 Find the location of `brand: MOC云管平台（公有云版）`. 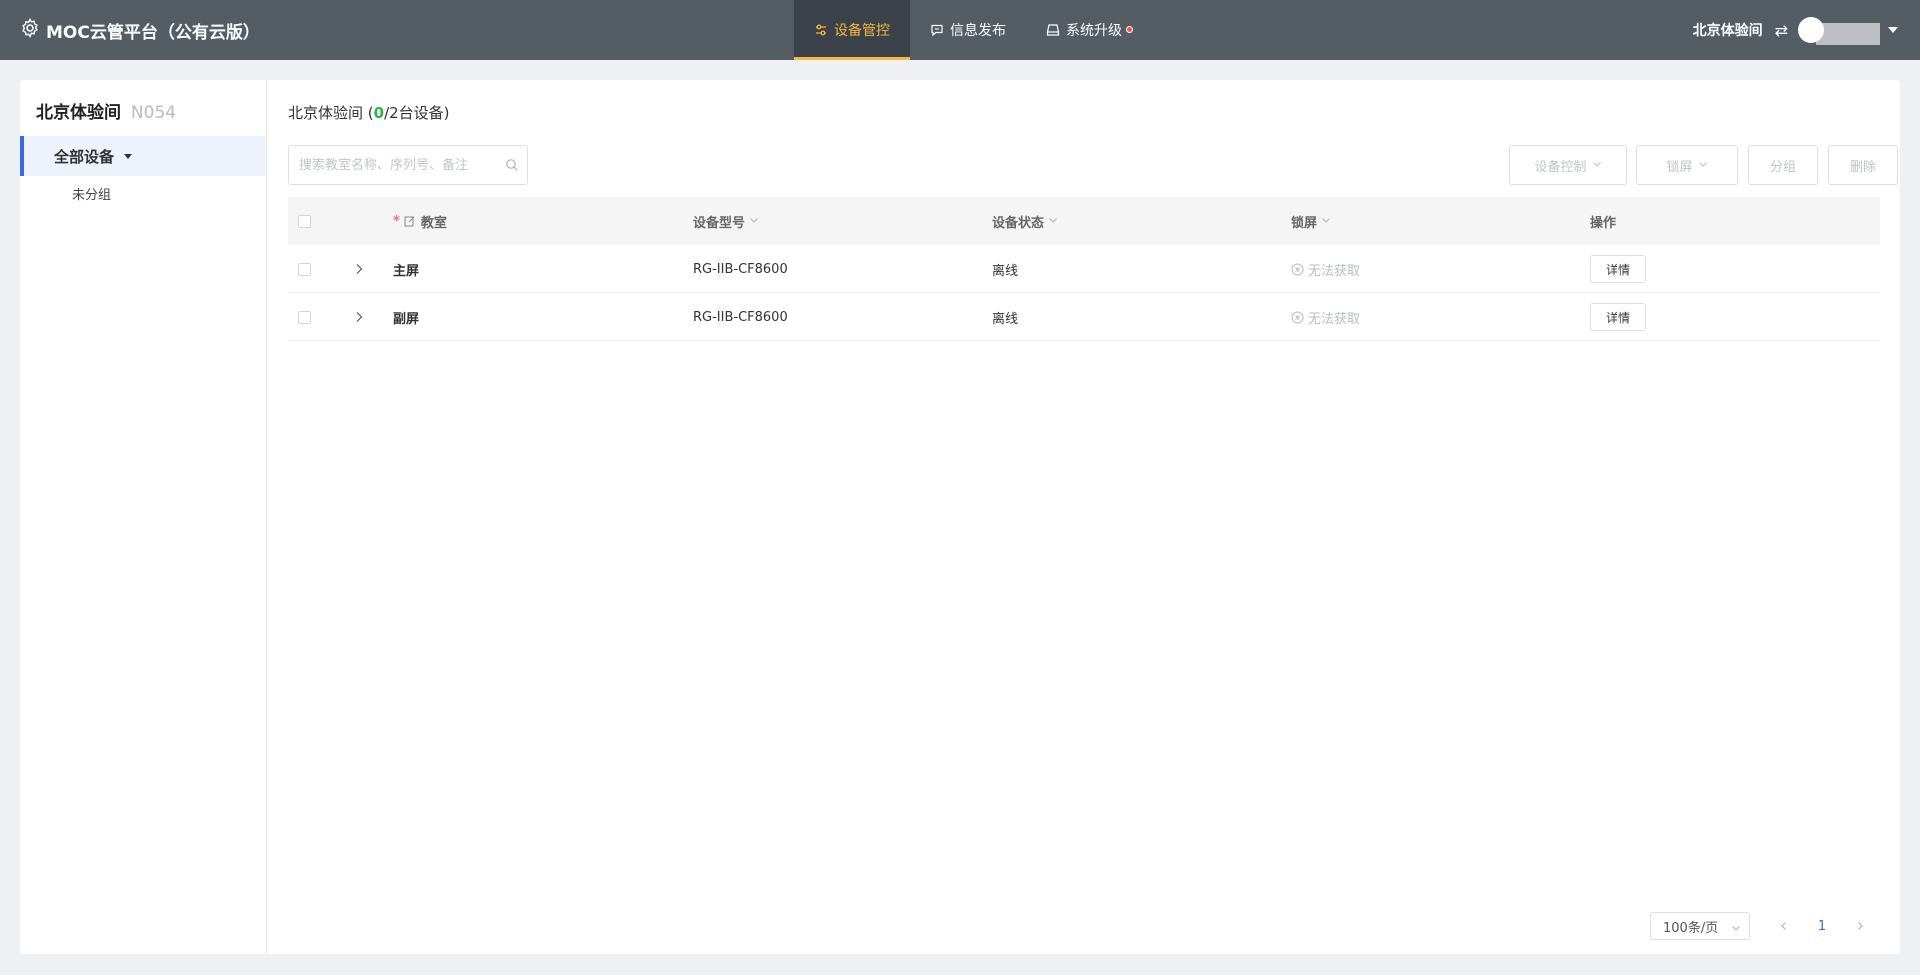

brand: MOC云管平台（公有云版） is located at coordinates (140, 30).